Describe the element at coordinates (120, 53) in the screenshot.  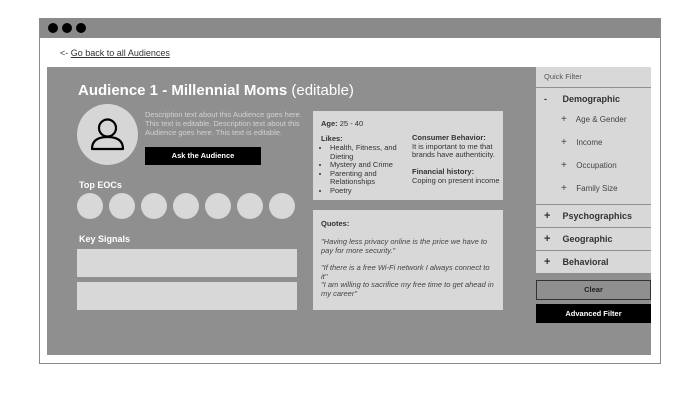
I see `back-link: Go back to all Audiences` at that location.